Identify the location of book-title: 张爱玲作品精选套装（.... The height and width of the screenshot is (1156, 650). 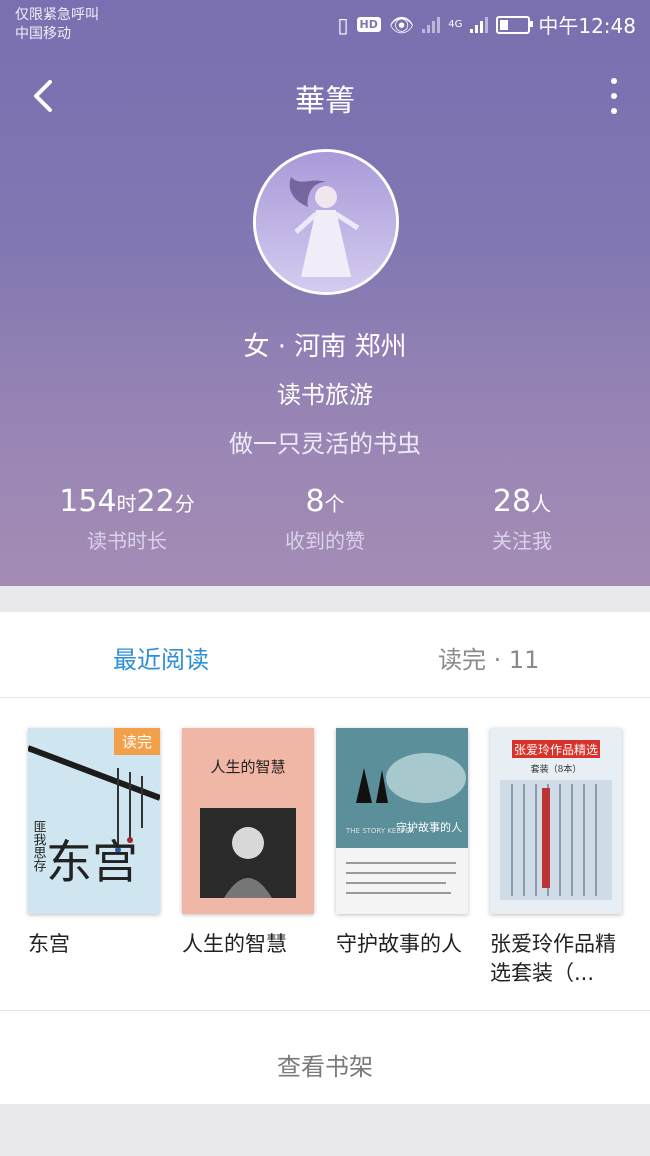
(553, 958).